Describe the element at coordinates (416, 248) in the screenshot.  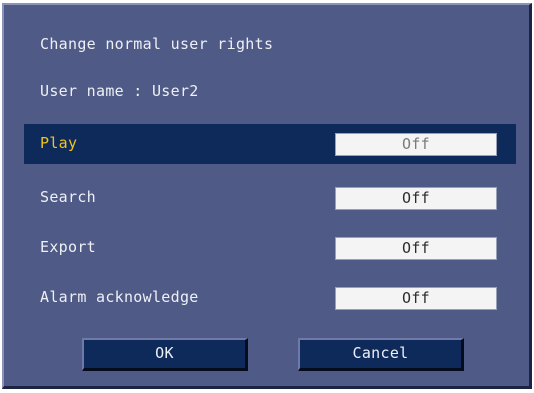
I see `export-value-field: Off` at that location.